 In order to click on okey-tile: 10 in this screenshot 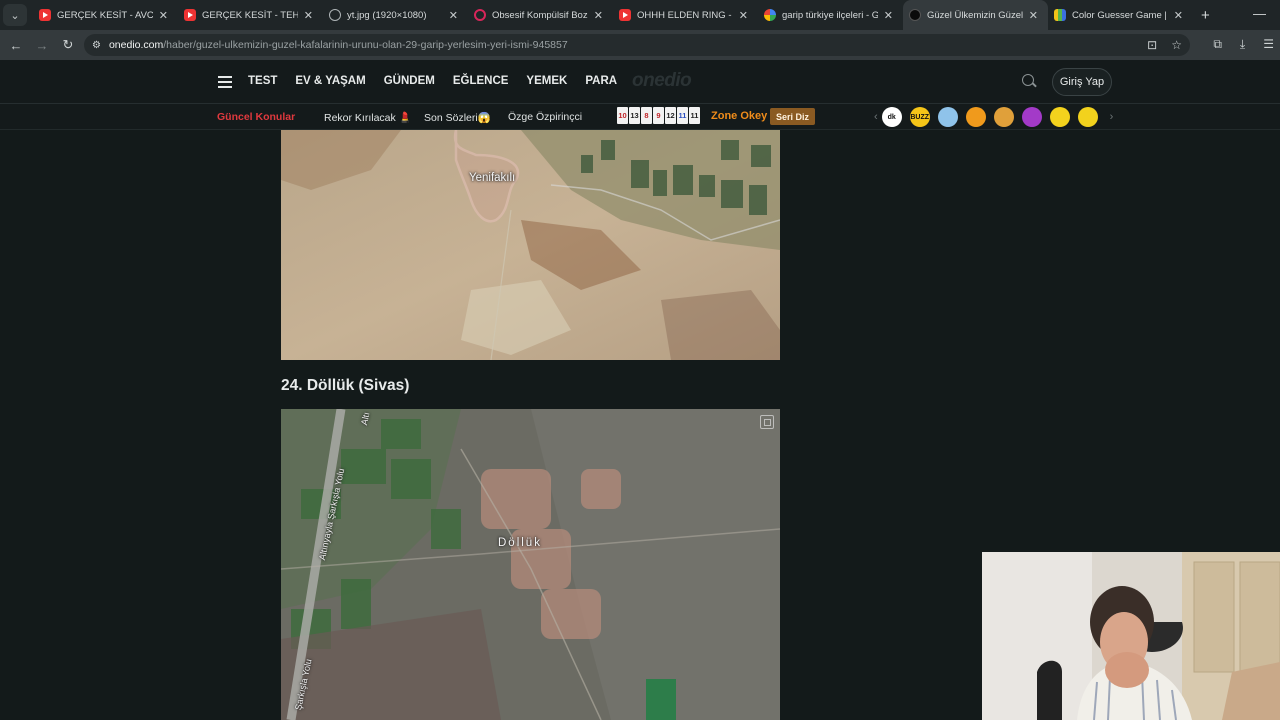, I will do `click(622, 115)`.